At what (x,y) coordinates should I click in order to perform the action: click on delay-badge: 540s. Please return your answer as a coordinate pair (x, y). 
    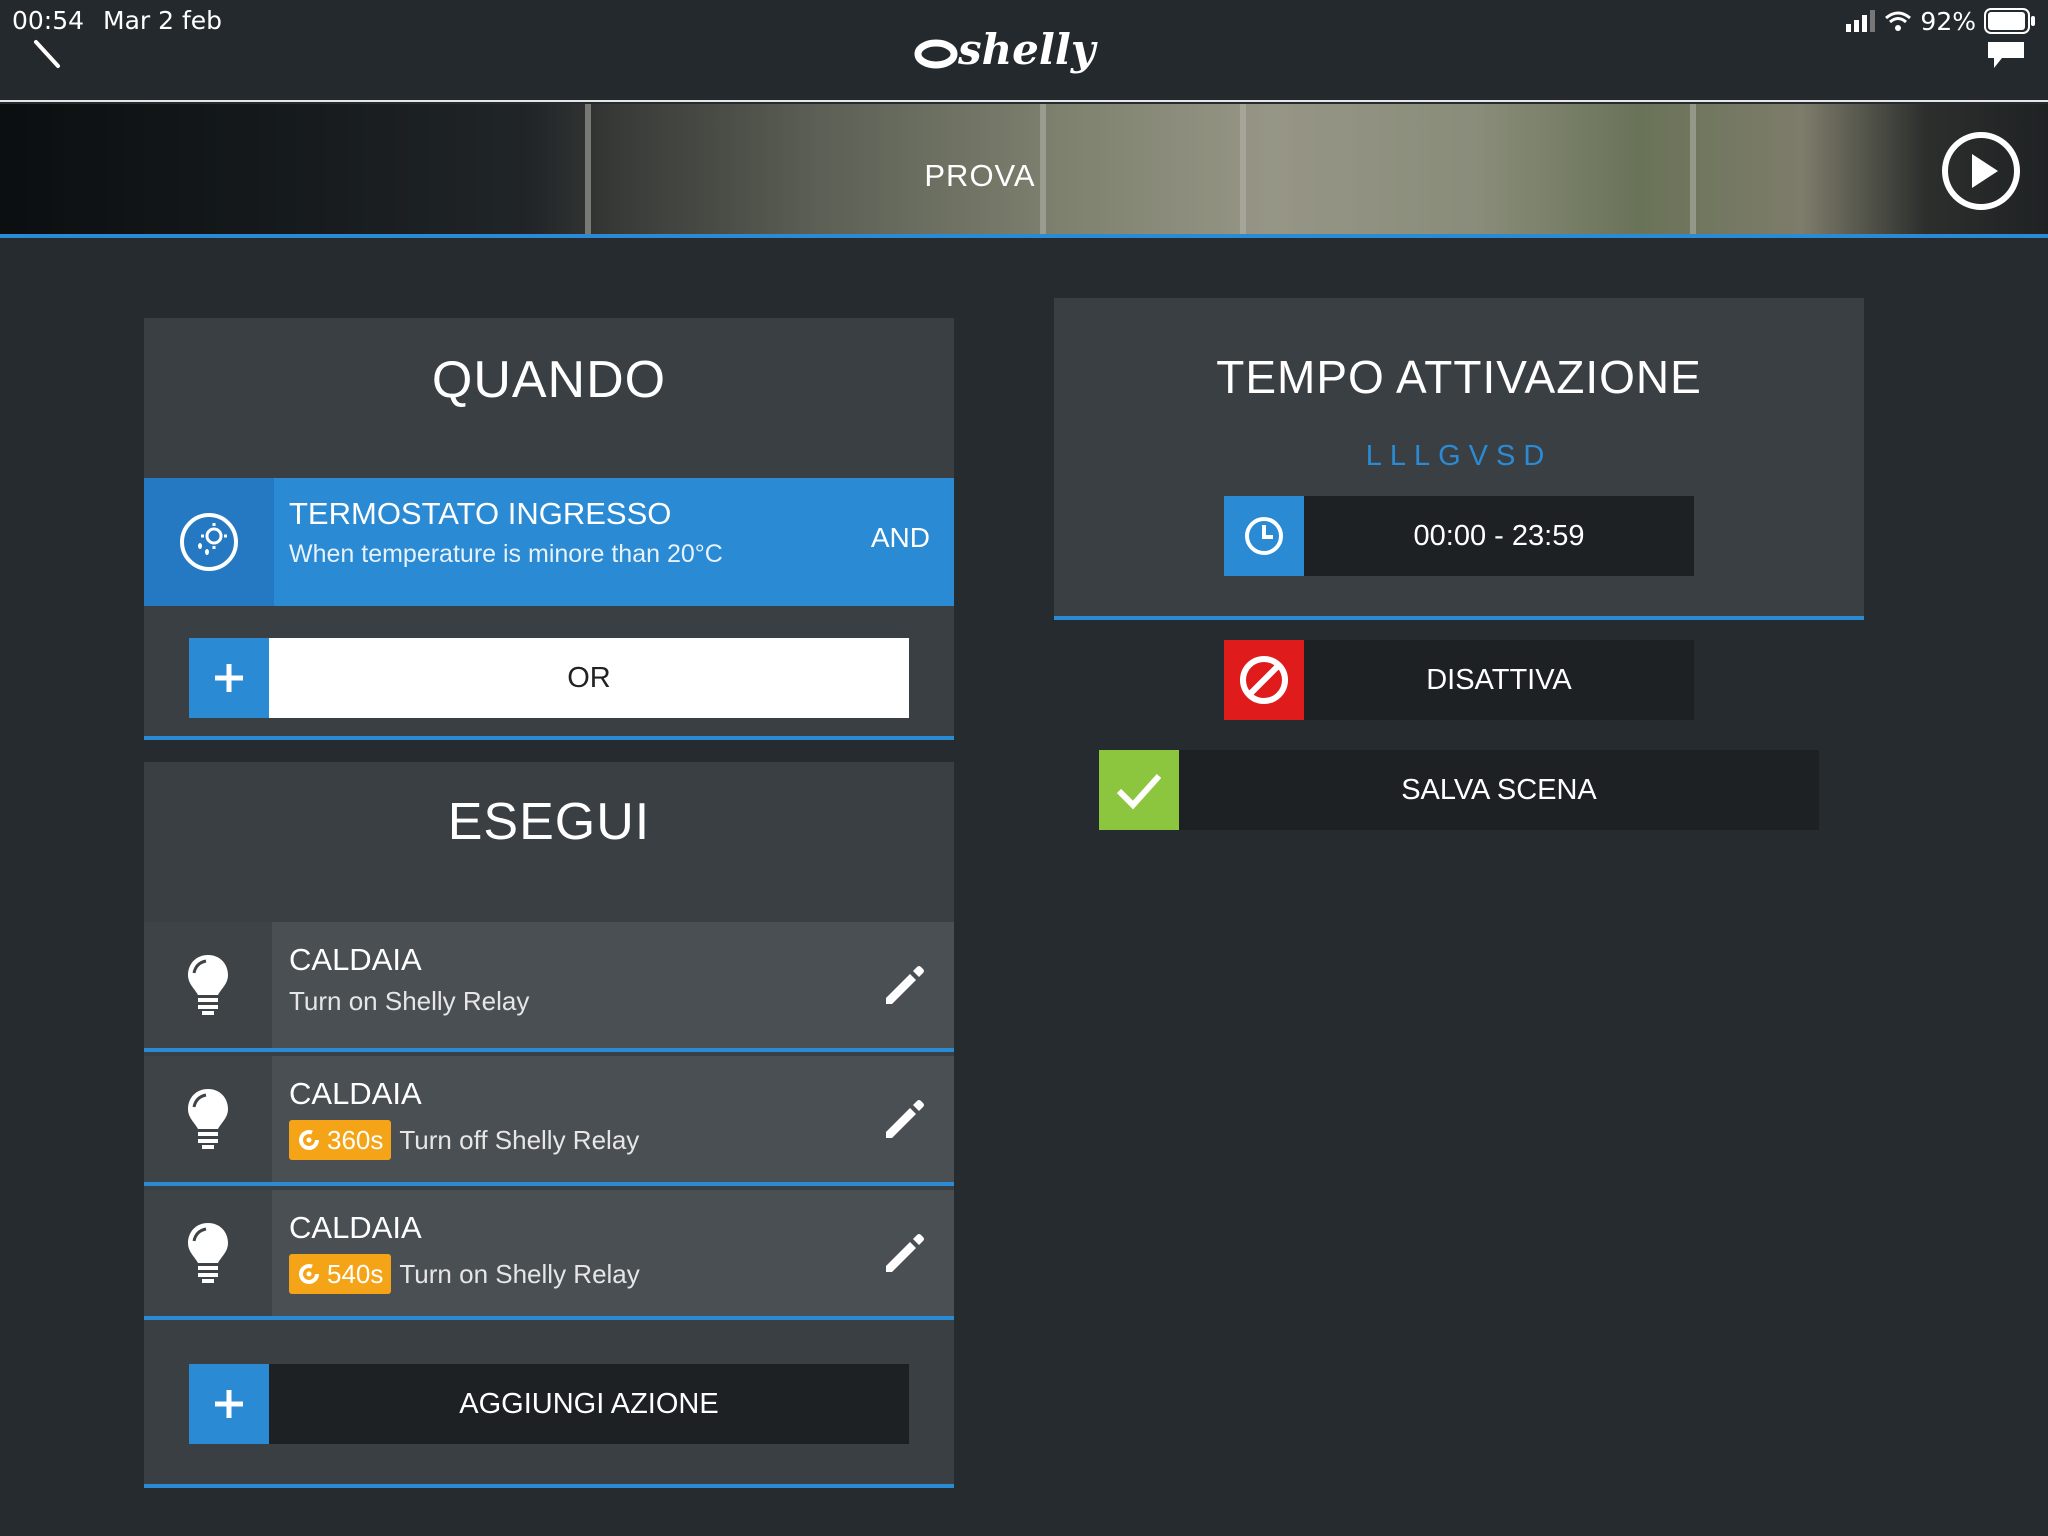
    Looking at the image, I should click on (340, 1274).